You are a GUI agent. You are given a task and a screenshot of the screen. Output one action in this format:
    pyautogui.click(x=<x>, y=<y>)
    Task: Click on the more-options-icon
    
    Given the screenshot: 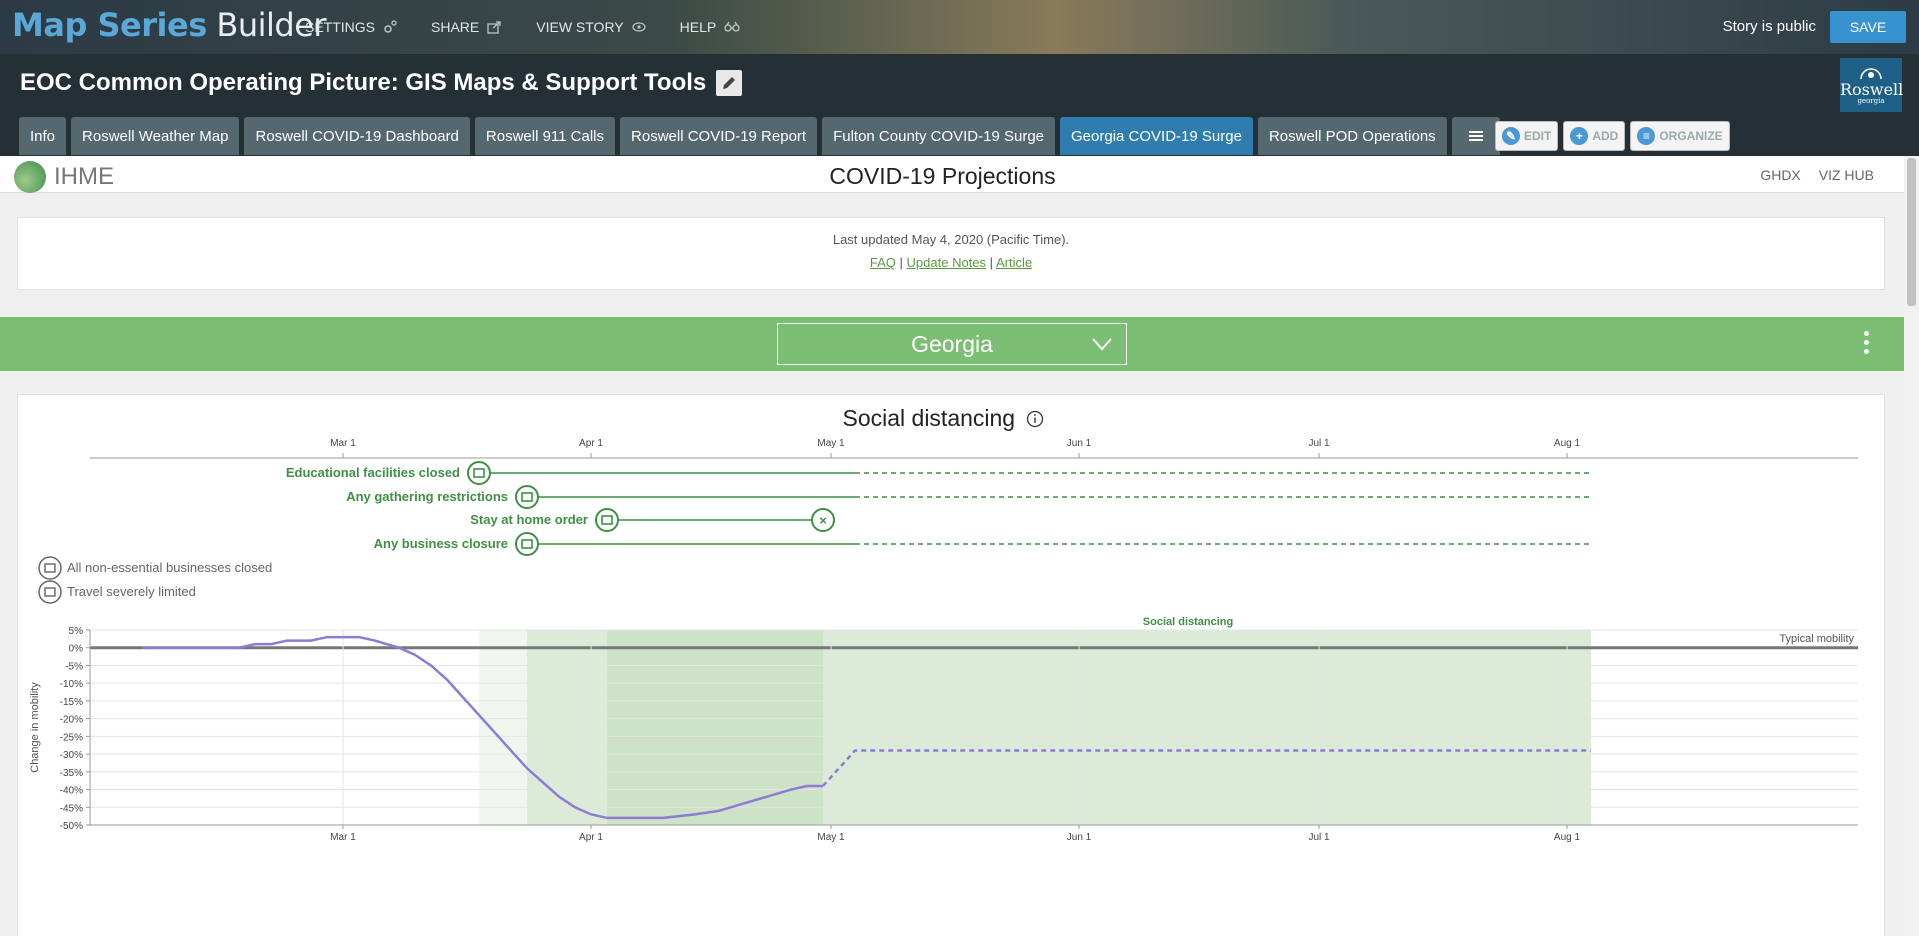 What is the action you would take?
    pyautogui.click(x=1867, y=344)
    